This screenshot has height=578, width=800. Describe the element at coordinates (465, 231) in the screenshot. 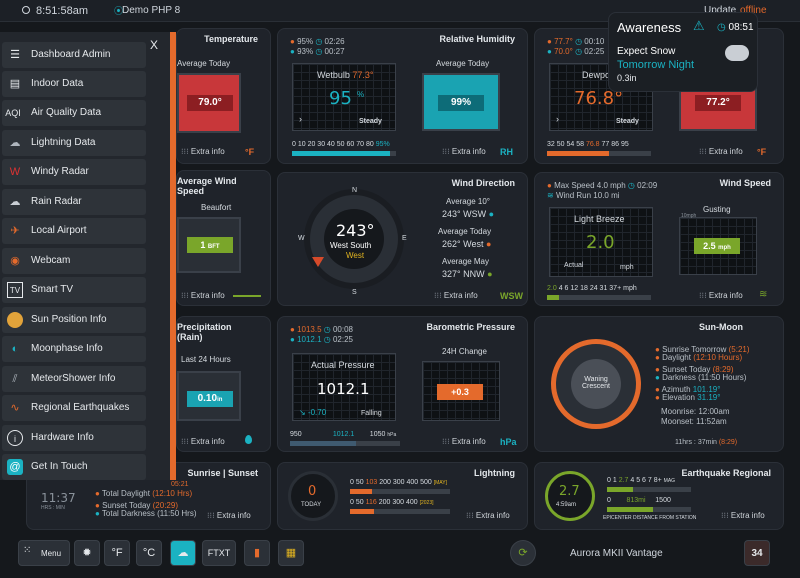

I see `today-label: Average Today` at that location.